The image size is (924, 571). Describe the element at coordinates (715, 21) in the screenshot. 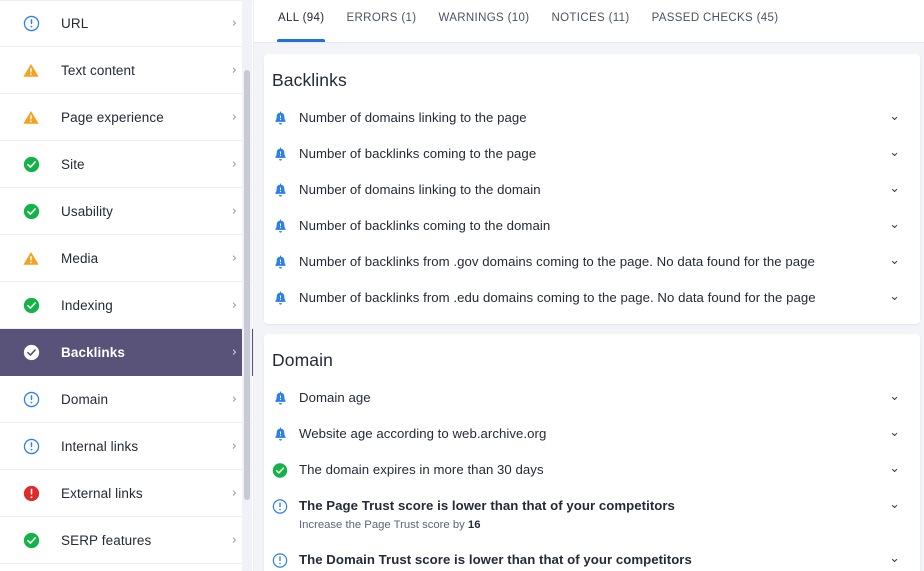

I see `tab-passed: PASSED CHECKS (45)` at that location.